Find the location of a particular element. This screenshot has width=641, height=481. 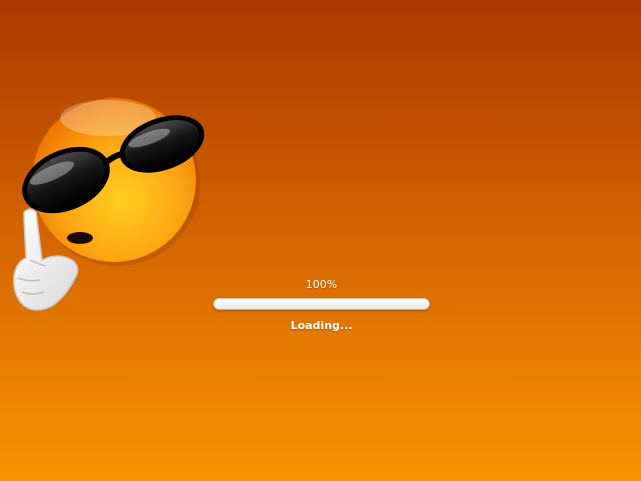

progress-bar is located at coordinates (321, 304).